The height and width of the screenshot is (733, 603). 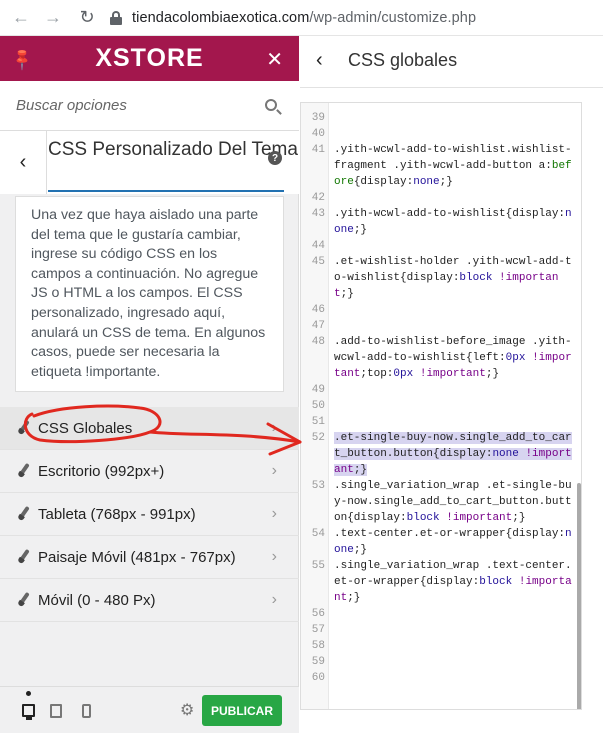 What do you see at coordinates (318, 662) in the screenshot?
I see `code-line: 59` at bounding box center [318, 662].